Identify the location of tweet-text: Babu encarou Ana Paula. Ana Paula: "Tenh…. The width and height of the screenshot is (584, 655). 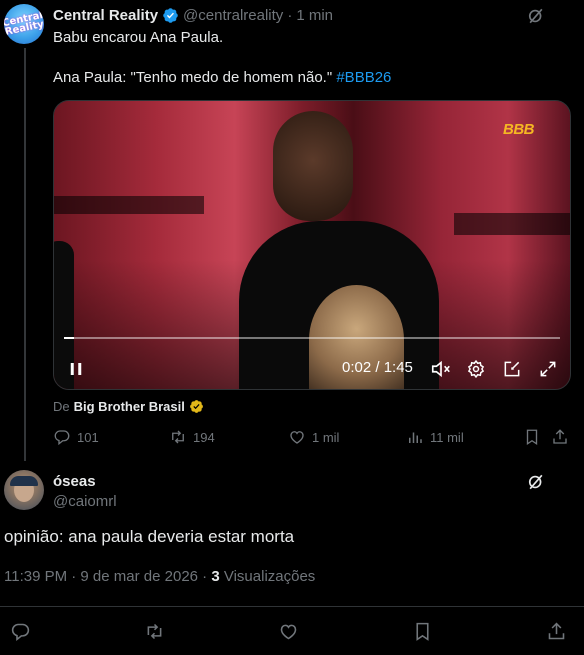
(308, 58).